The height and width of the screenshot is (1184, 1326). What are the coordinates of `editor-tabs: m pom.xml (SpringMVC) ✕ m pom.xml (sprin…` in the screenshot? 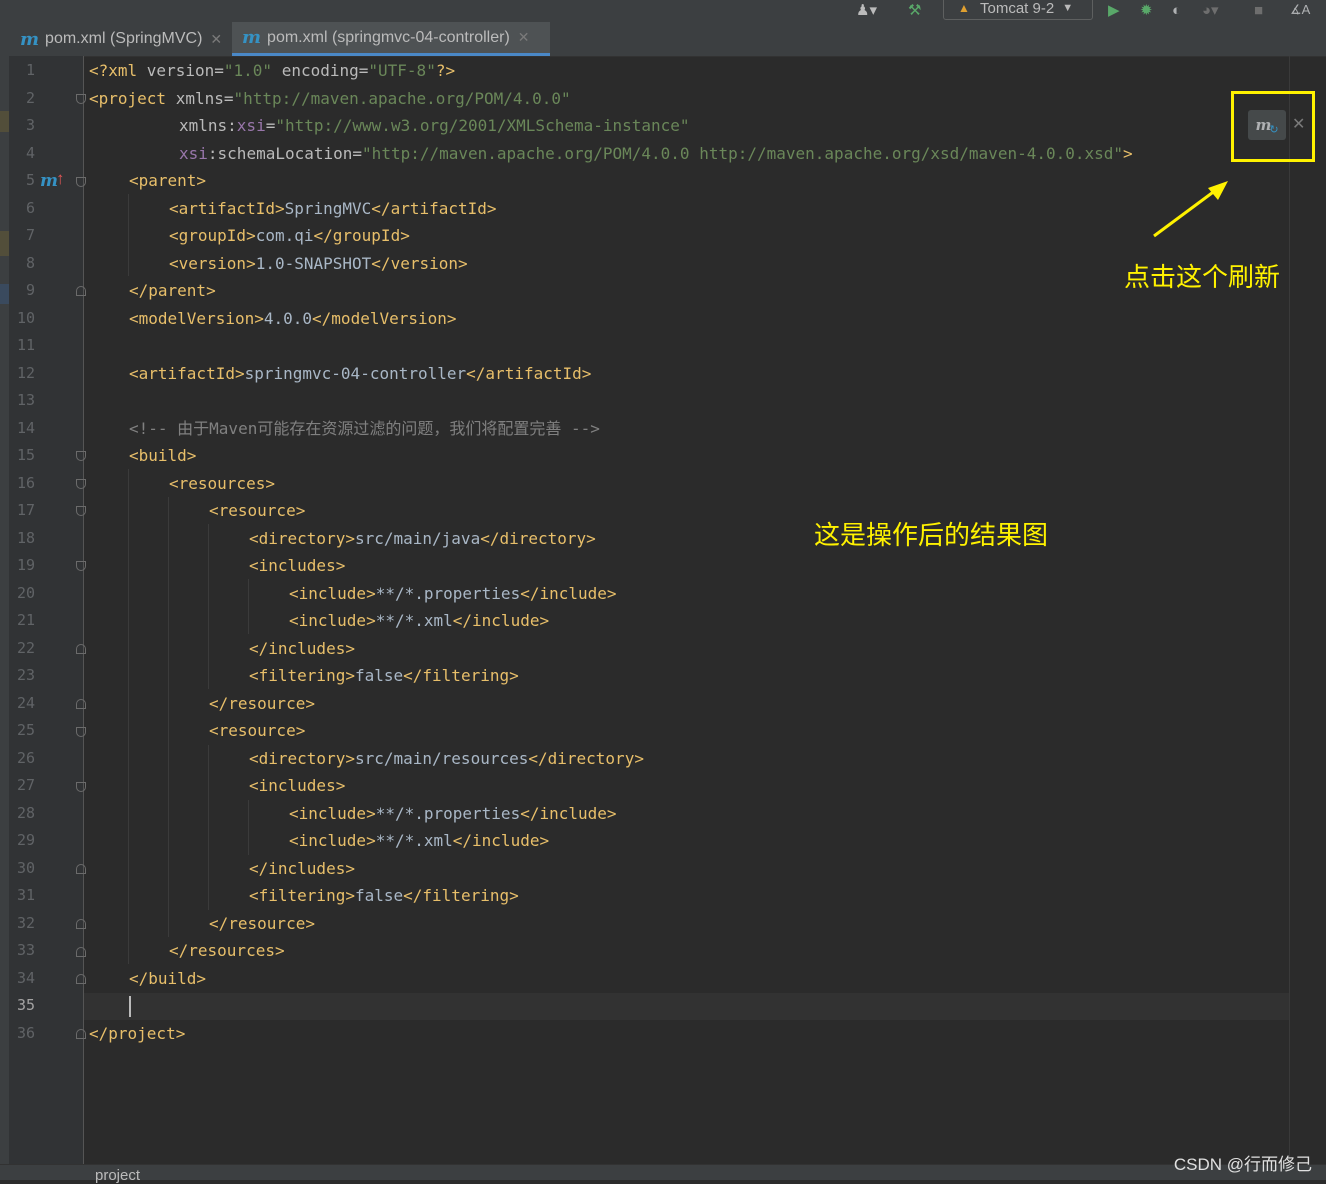 It's located at (663, 39).